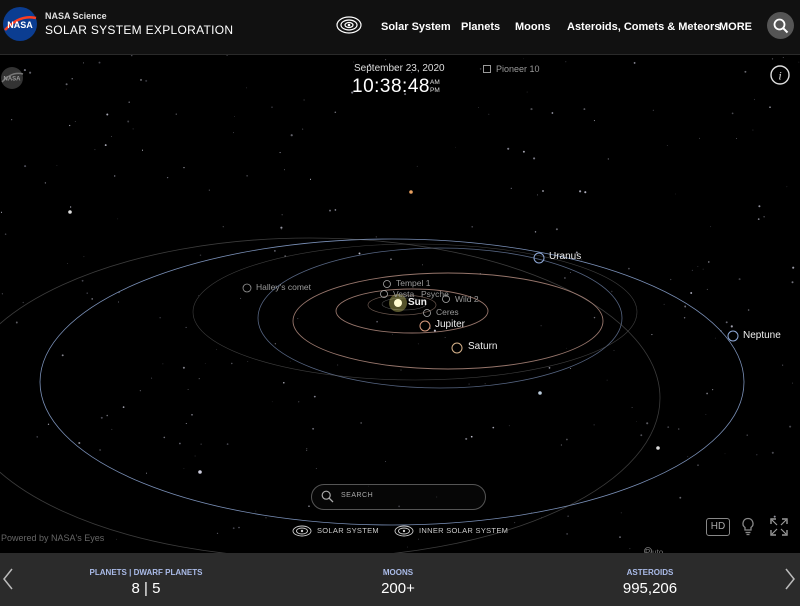 Image resolution: width=800 pixels, height=606 pixels. What do you see at coordinates (435, 294) in the screenshot?
I see `label-psyche: Psyche` at bounding box center [435, 294].